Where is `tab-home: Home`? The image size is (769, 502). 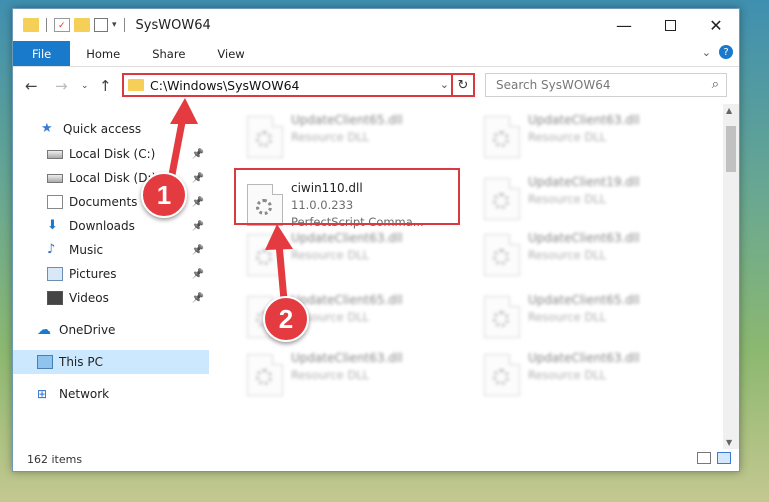 tab-home: Home is located at coordinates (103, 53).